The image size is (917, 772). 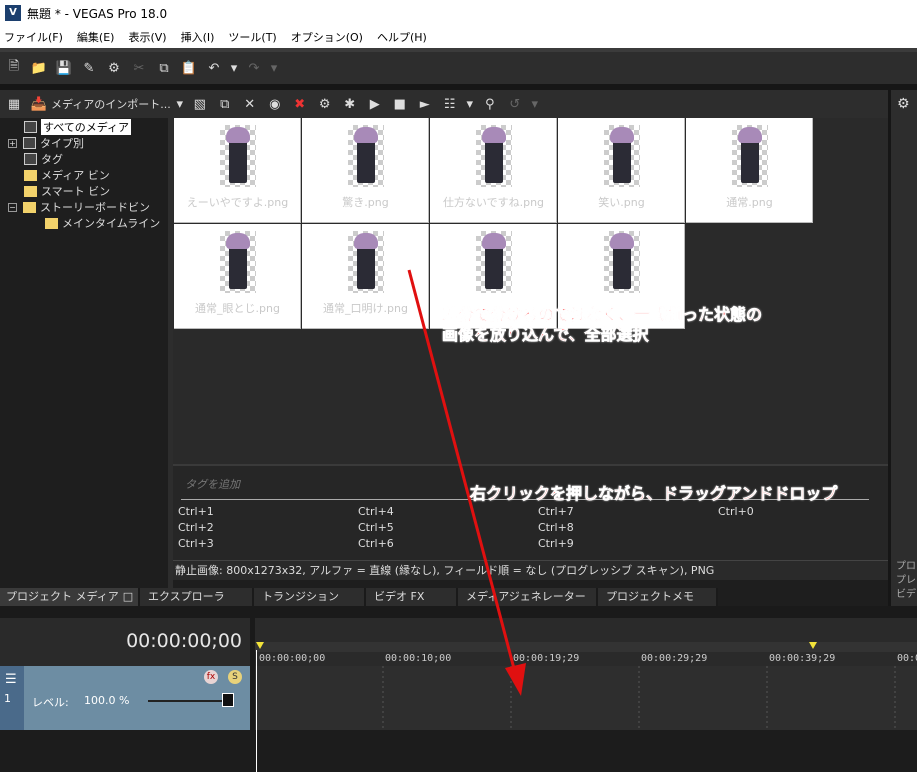 I want to click on annotation-text: 差分で分けるのではなく、一式揃った状態の 画像を放り込んで、全部選択, so click(x=602, y=325).